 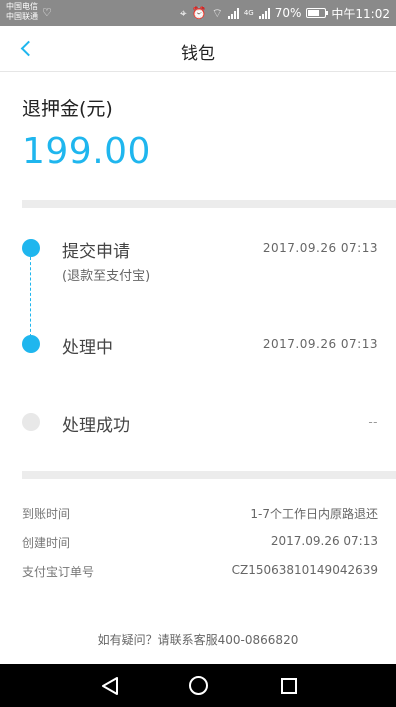 What do you see at coordinates (198, 639) in the screenshot?
I see `customer-service-note: 如有疑问？请联系客服400-0866820` at bounding box center [198, 639].